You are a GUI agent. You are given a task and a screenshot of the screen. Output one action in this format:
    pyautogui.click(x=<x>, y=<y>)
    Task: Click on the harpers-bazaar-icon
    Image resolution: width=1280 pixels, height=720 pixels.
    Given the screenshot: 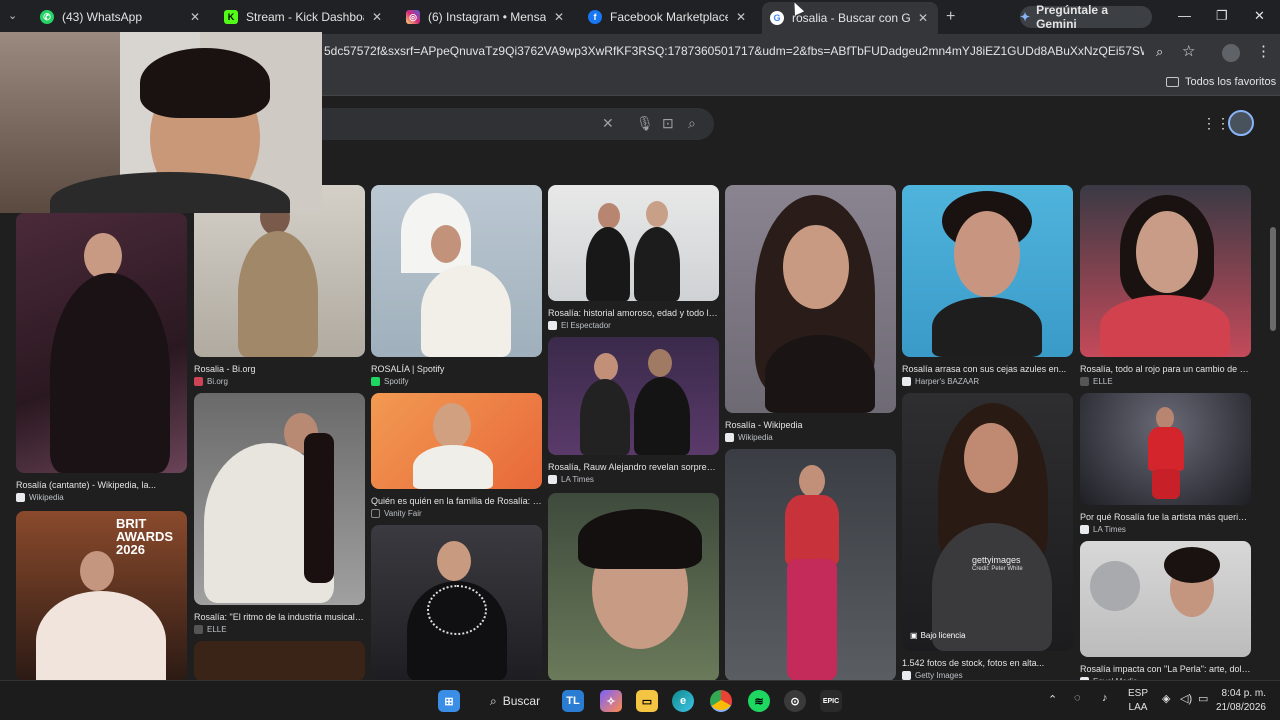 What is the action you would take?
    pyautogui.click(x=906, y=381)
    